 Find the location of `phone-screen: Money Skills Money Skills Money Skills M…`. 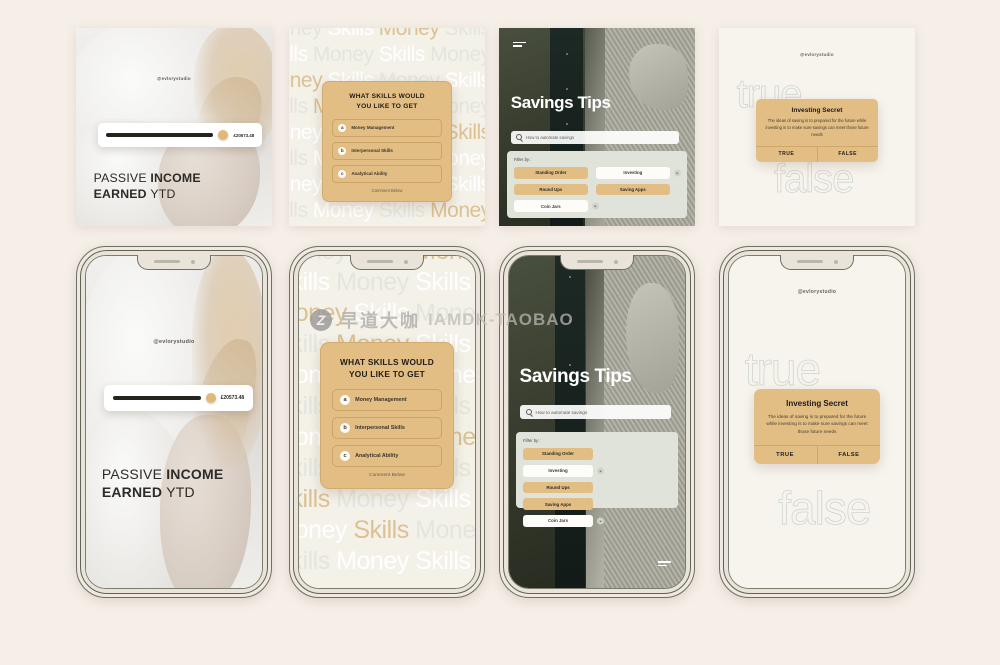

phone-screen: Money Skills Money Skills Money Skills M… is located at coordinates (387, 422).